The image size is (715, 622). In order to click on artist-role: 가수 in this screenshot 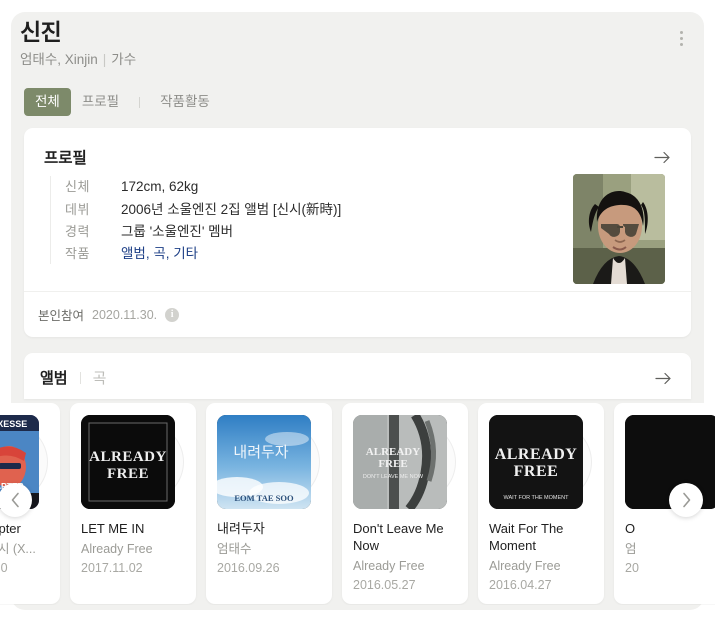, I will do `click(124, 59)`.